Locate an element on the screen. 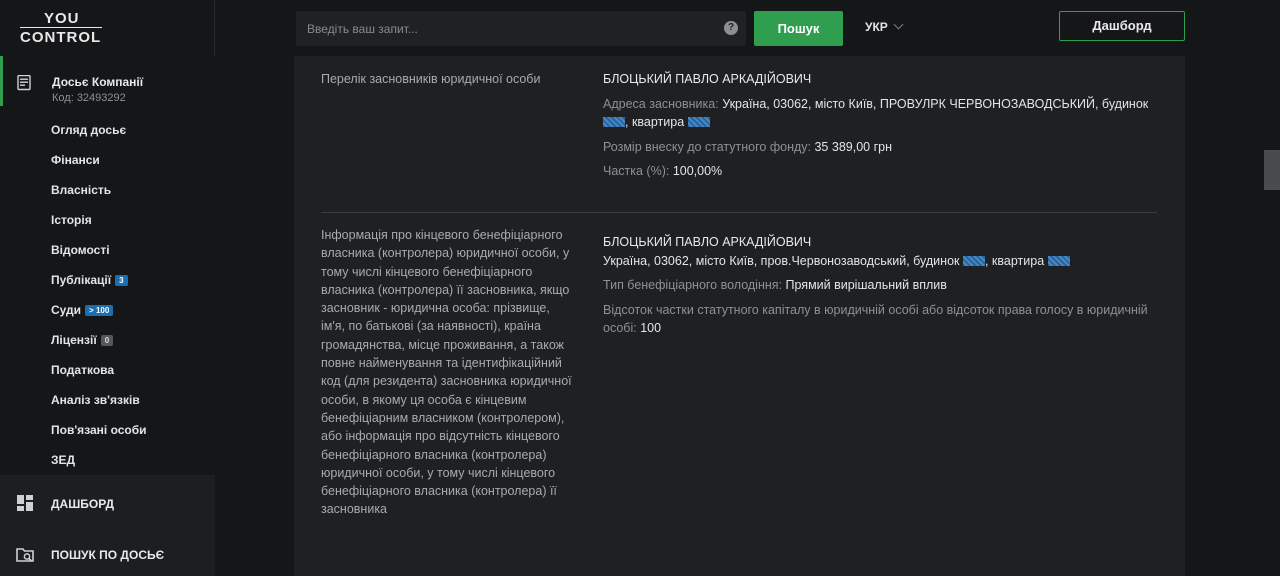  sidebar-item-publications: Публікації 3 is located at coordinates (99, 288).